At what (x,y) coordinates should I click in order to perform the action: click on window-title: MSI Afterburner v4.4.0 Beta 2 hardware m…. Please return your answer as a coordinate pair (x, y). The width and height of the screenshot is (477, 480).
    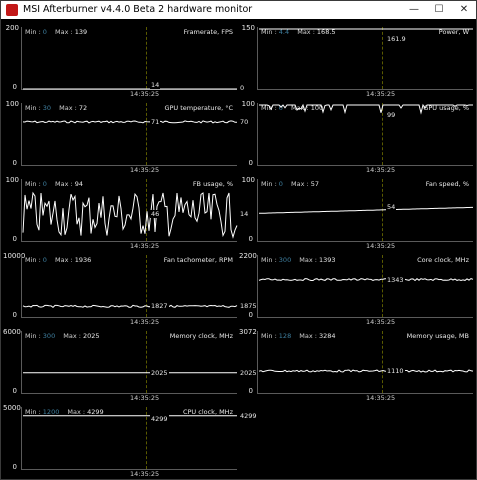
    Looking at the image, I should click on (138, 9).